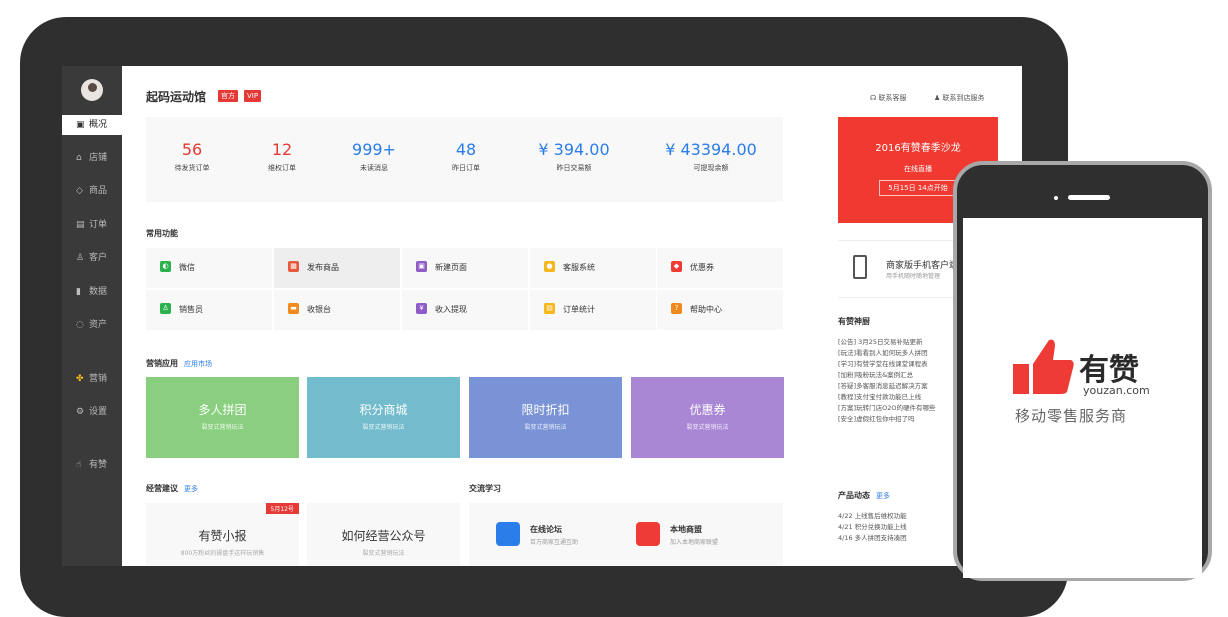 This screenshot has width=1228, height=617. What do you see at coordinates (92, 379) in the screenshot?
I see `sidebar-item-marketing: ✤ 营销` at bounding box center [92, 379].